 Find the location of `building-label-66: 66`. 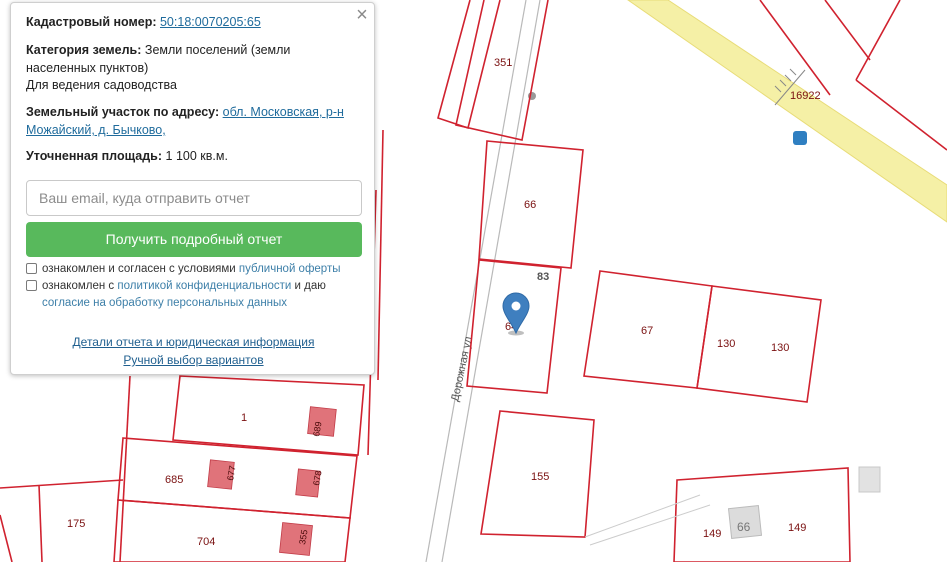

building-label-66: 66 is located at coordinates (744, 527).